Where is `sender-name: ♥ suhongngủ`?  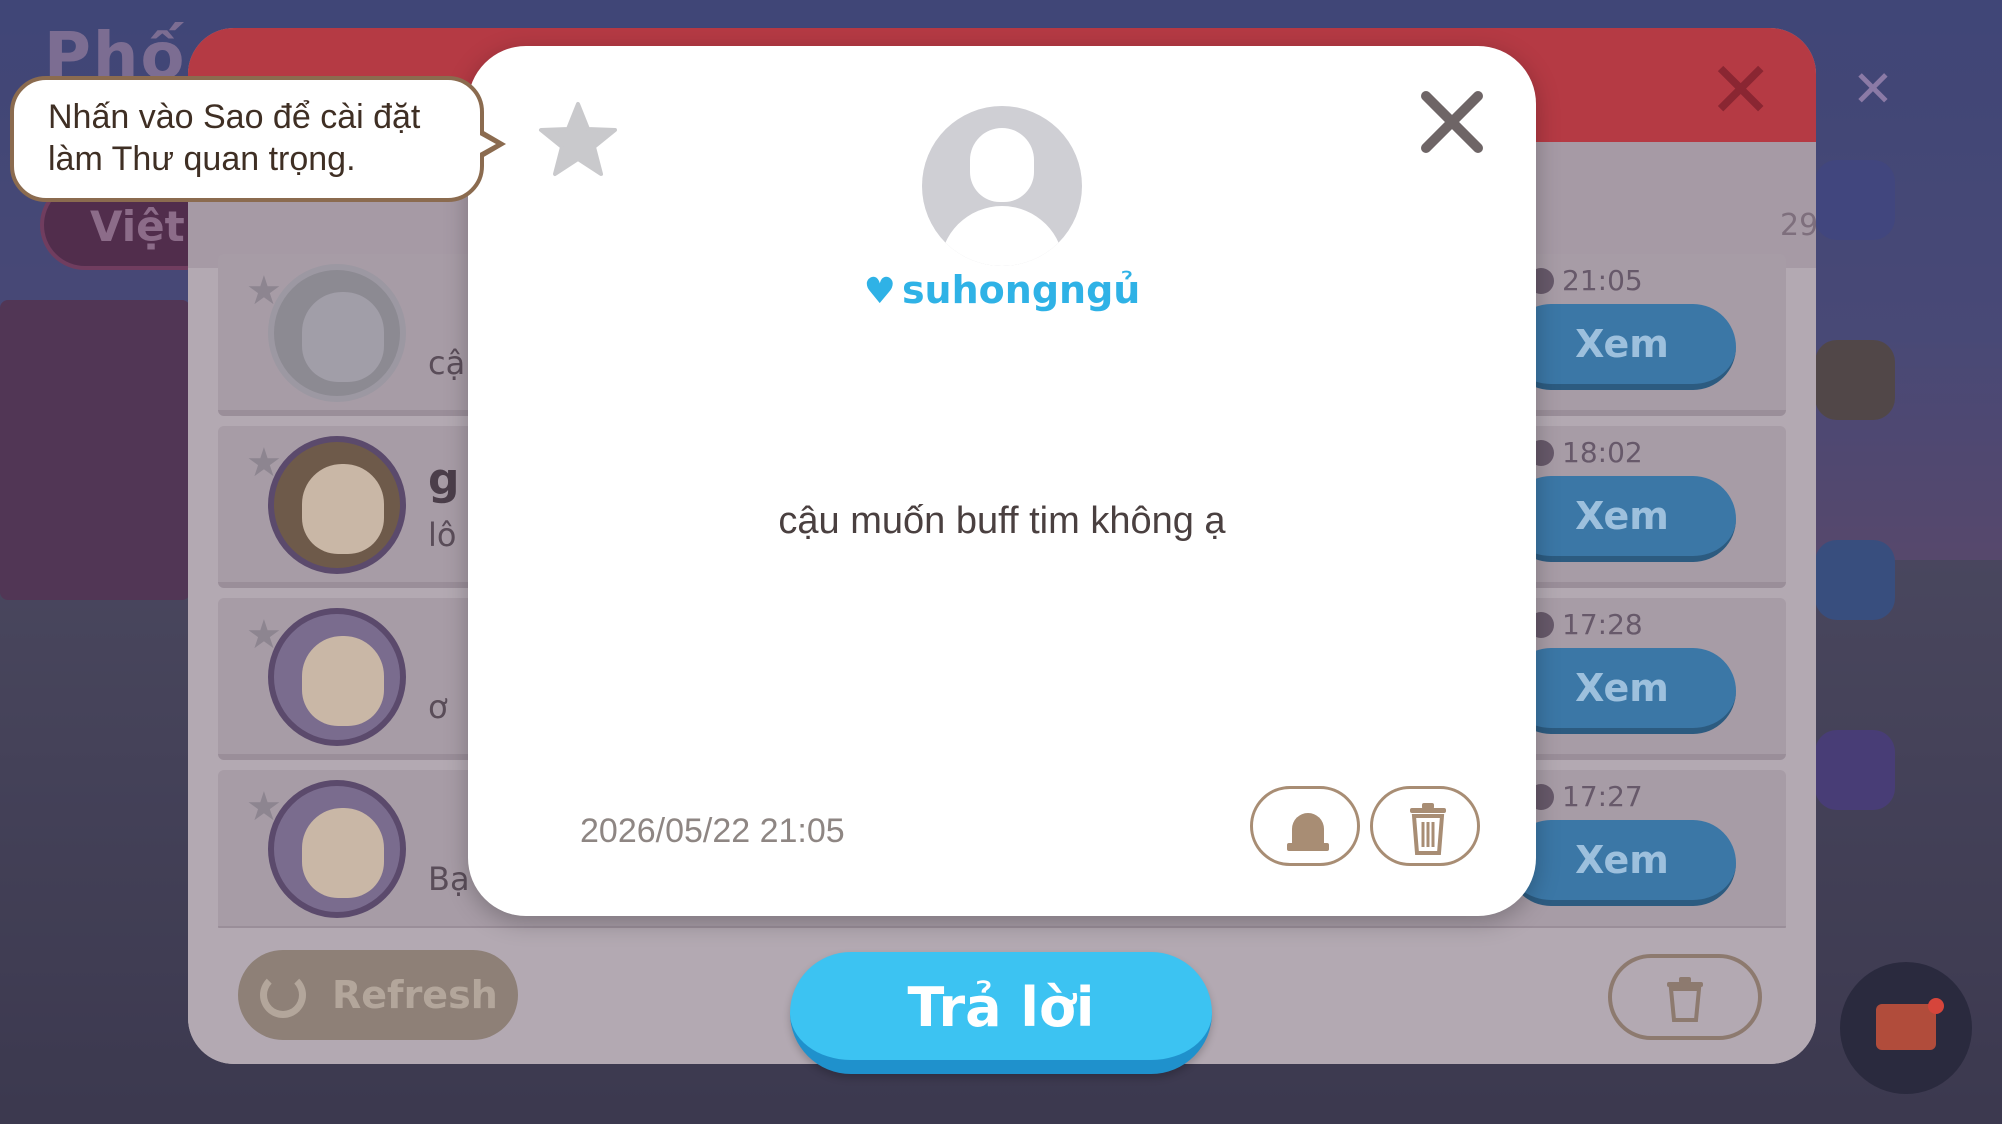 sender-name: ♥ suhongngủ is located at coordinates (1002, 290).